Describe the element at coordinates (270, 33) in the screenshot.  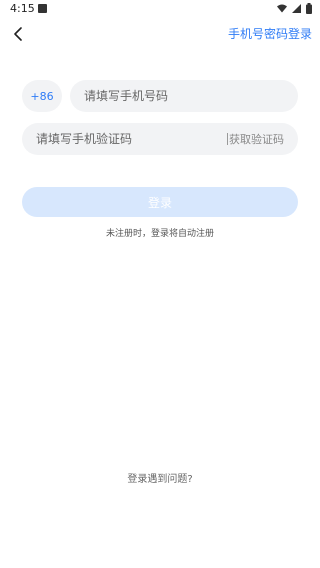
I see `password-login-link: 手机号密码登录` at that location.